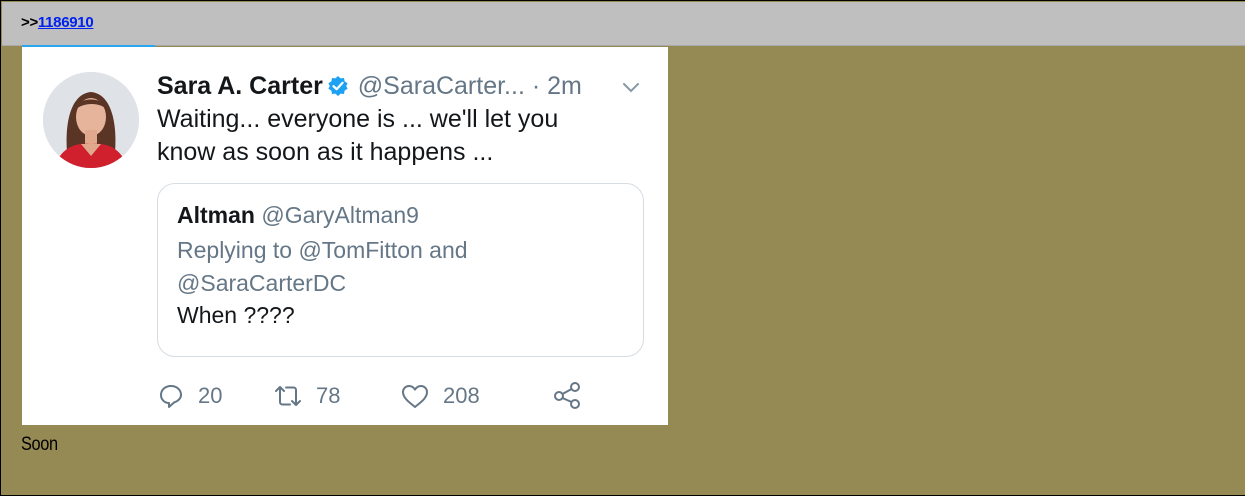 Image resolution: width=1245 pixels, height=496 pixels. What do you see at coordinates (631, 90) in the screenshot?
I see `chevron-down-icon` at bounding box center [631, 90].